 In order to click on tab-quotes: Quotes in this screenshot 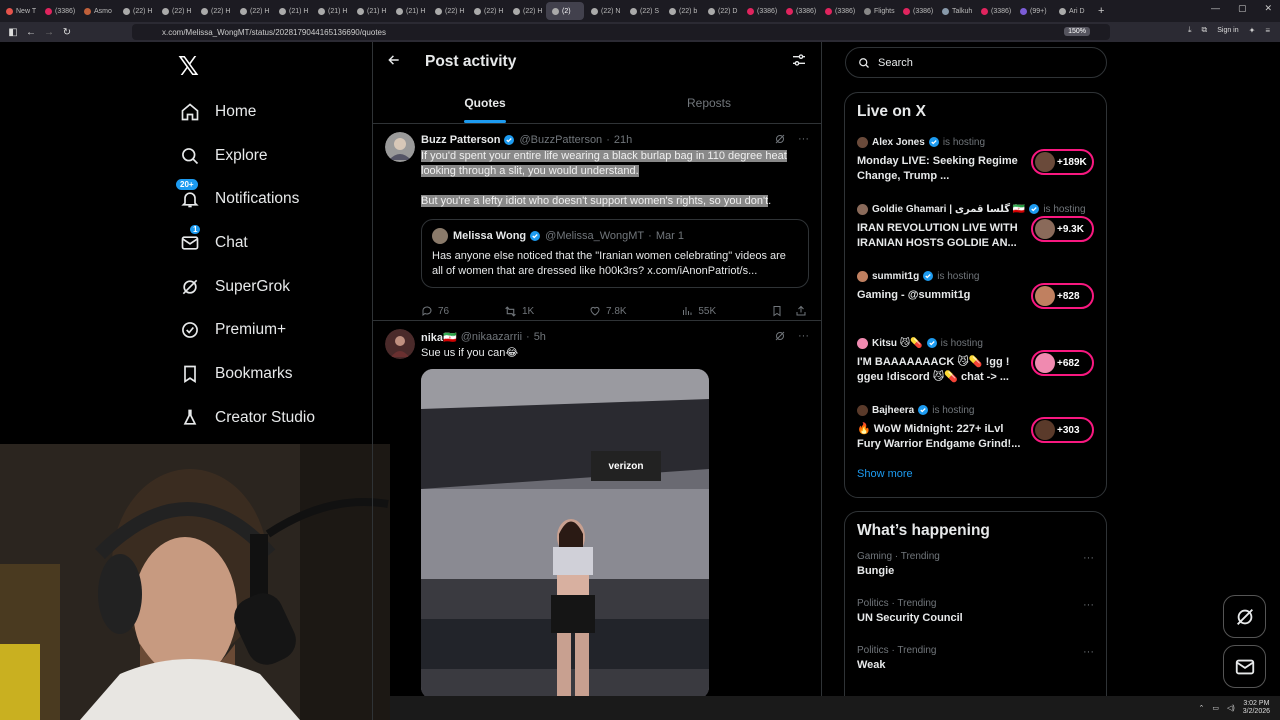, I will do `click(485, 102)`.